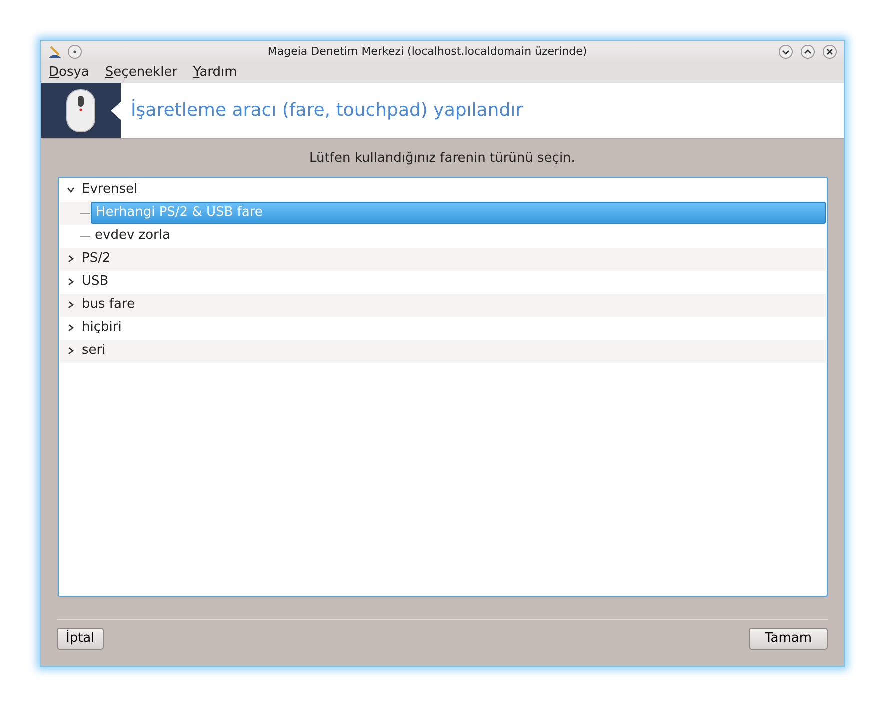 This screenshot has height=707, width=884. I want to click on menu-item: Yardım, so click(216, 73).